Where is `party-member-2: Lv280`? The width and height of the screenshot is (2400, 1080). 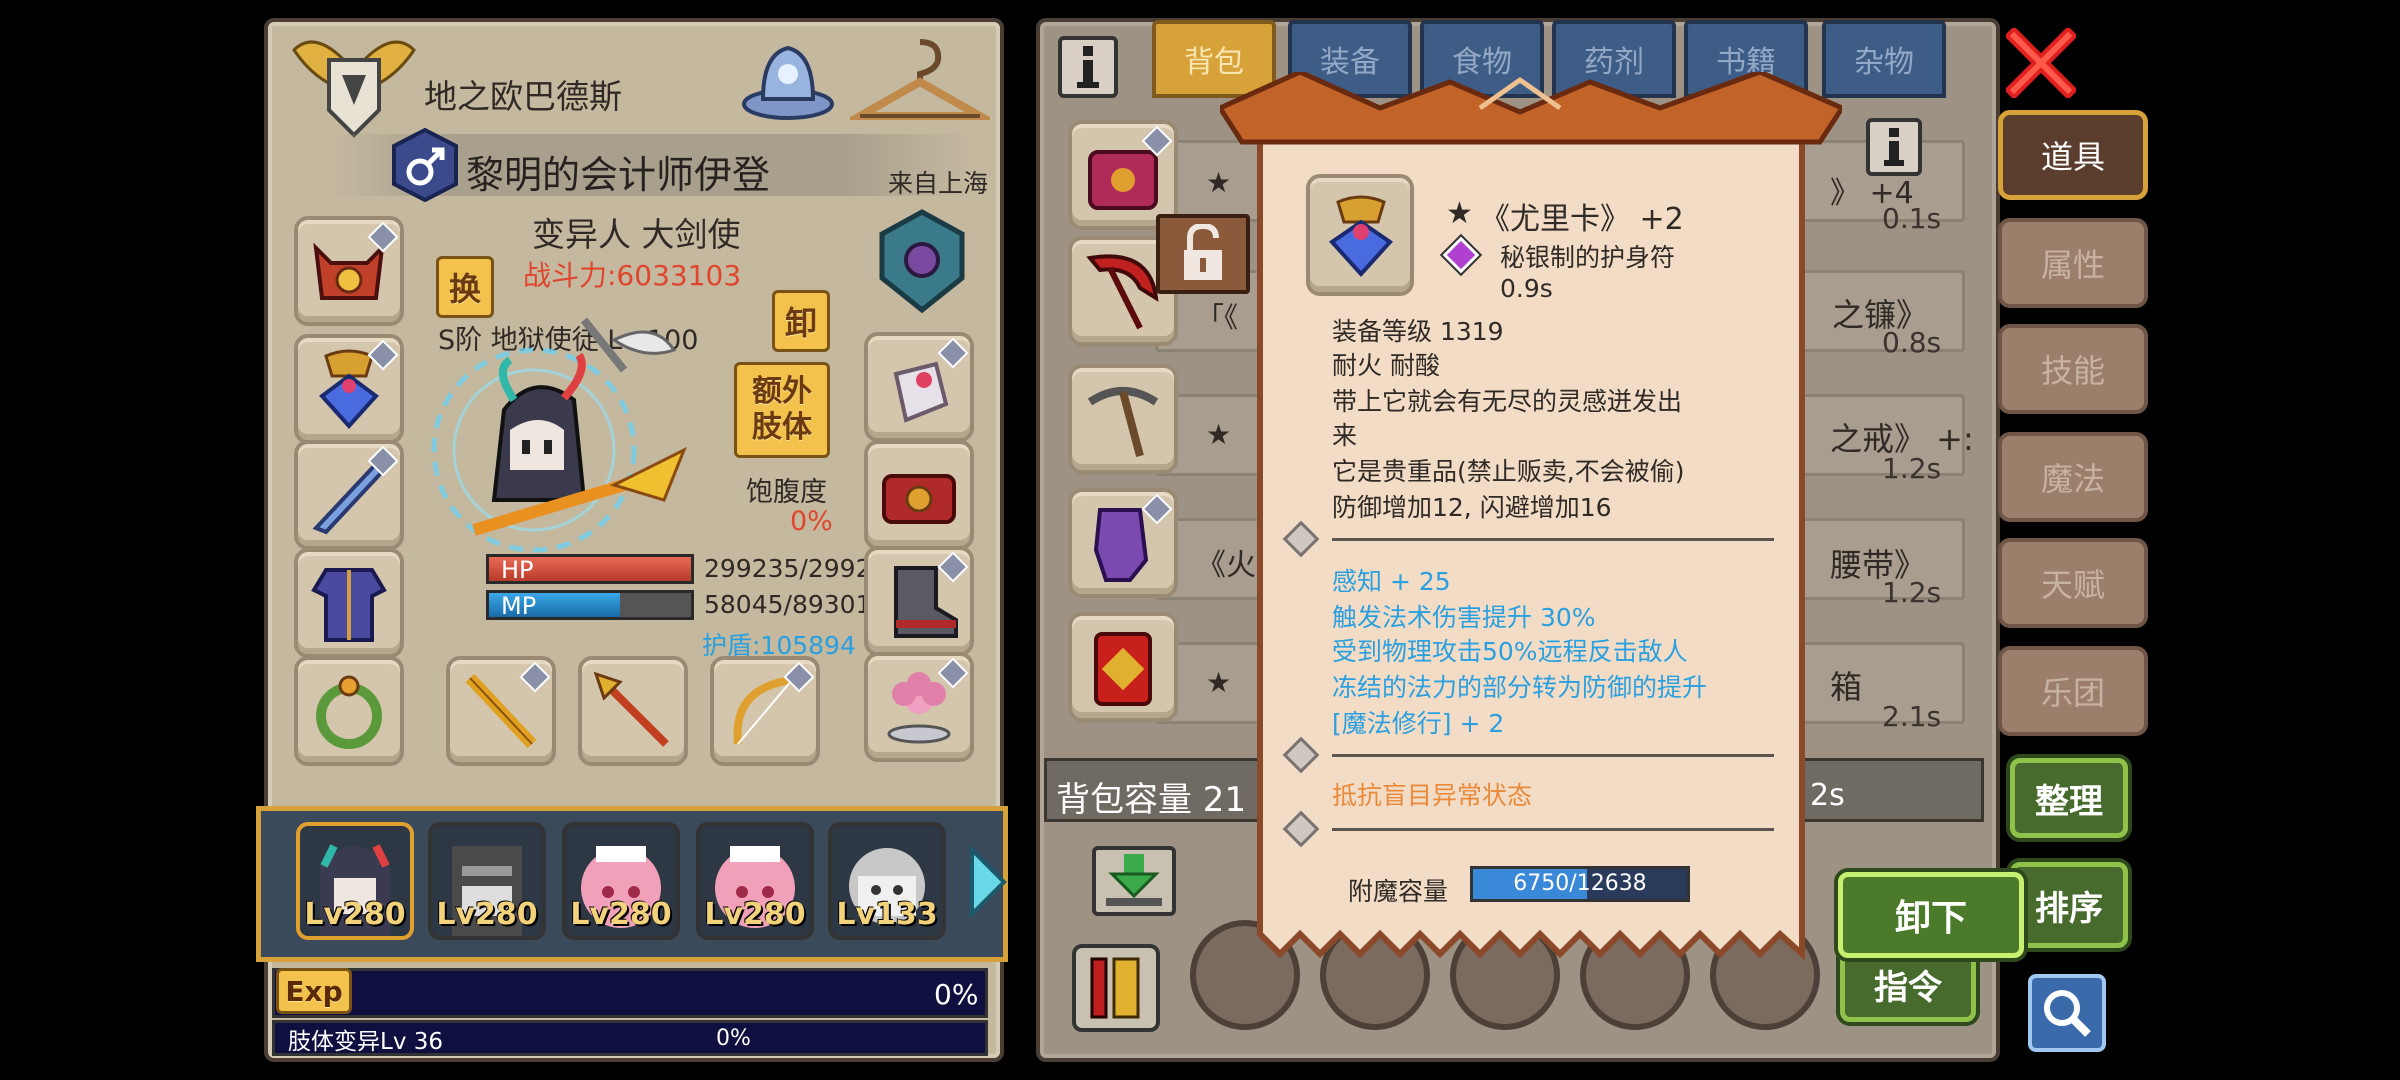 party-member-2: Lv280 is located at coordinates (487, 881).